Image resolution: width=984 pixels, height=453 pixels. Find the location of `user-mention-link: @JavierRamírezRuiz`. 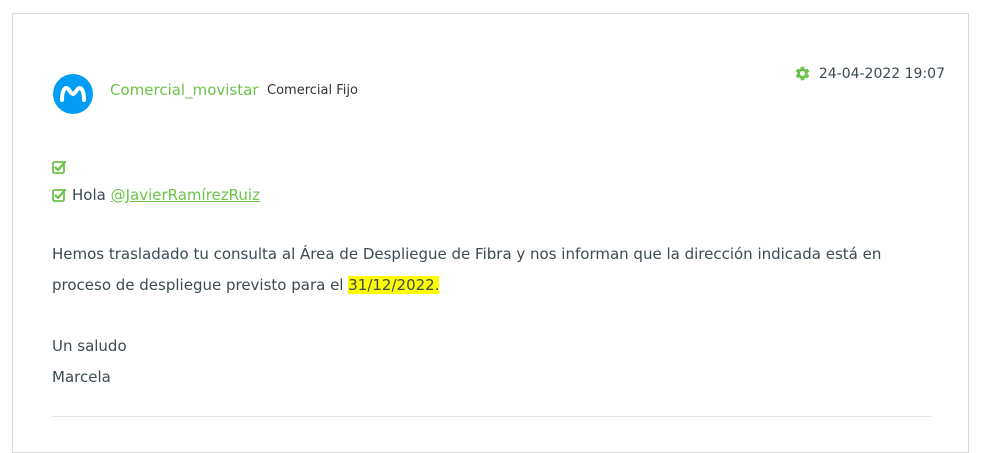

user-mention-link: @JavierRamírezRuiz is located at coordinates (185, 195).